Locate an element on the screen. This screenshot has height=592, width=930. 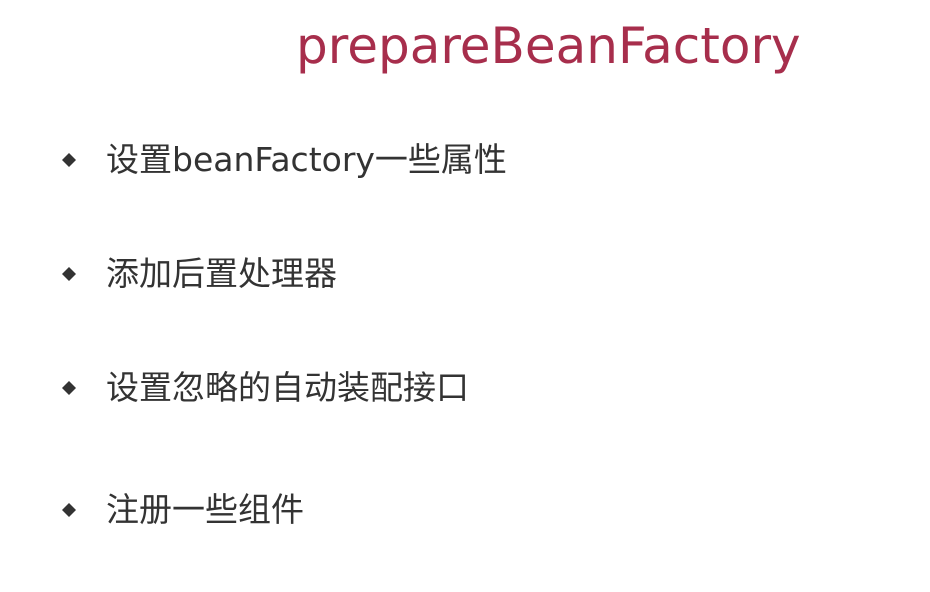
bullet-item: 注册一些组件 is located at coordinates (183, 510).